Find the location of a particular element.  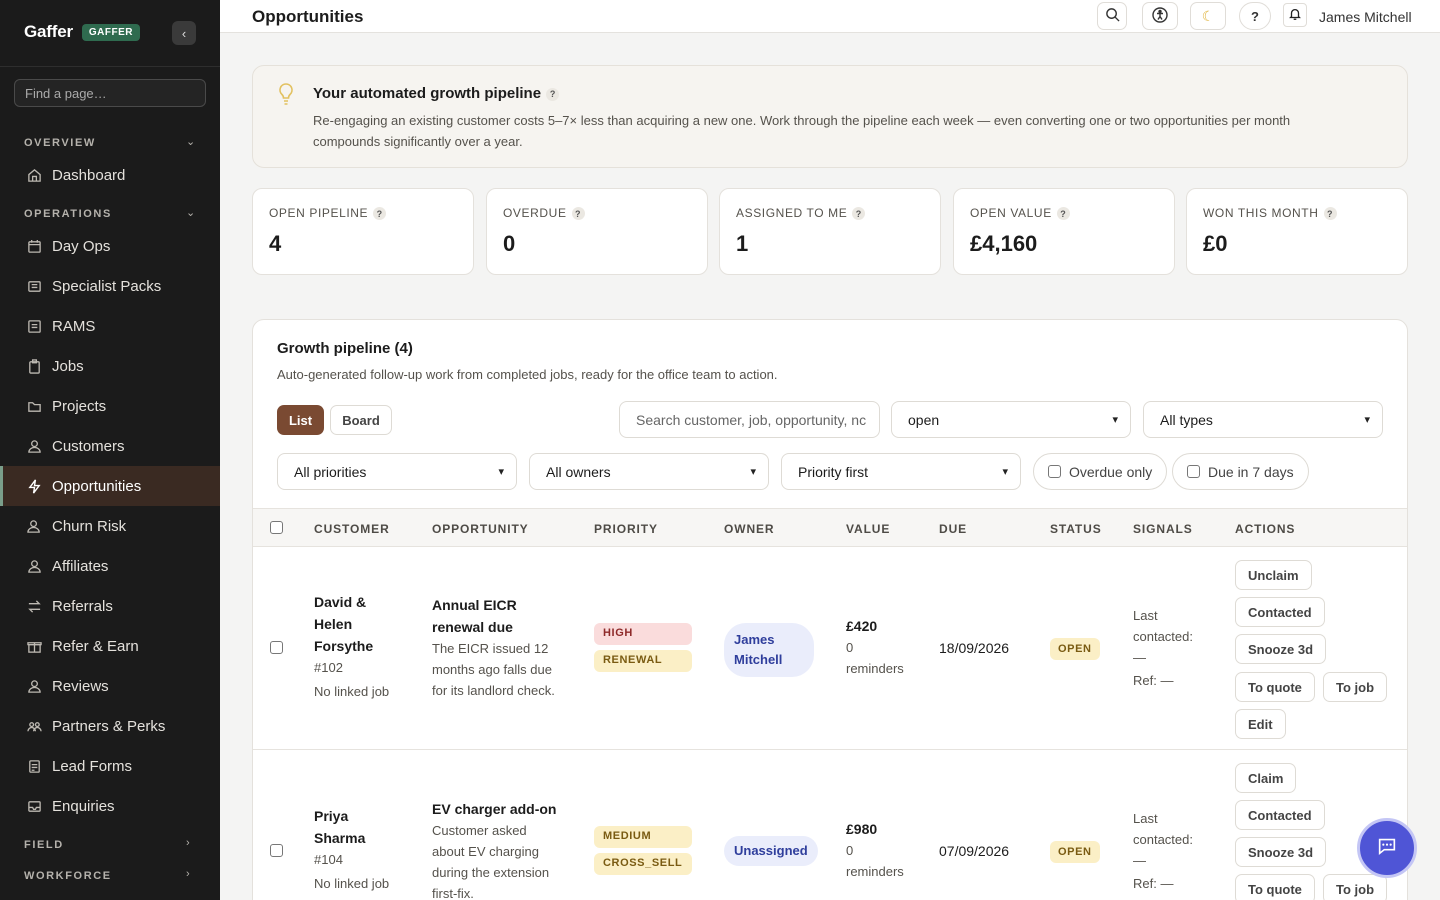

column-value: VALUE is located at coordinates (868, 529).